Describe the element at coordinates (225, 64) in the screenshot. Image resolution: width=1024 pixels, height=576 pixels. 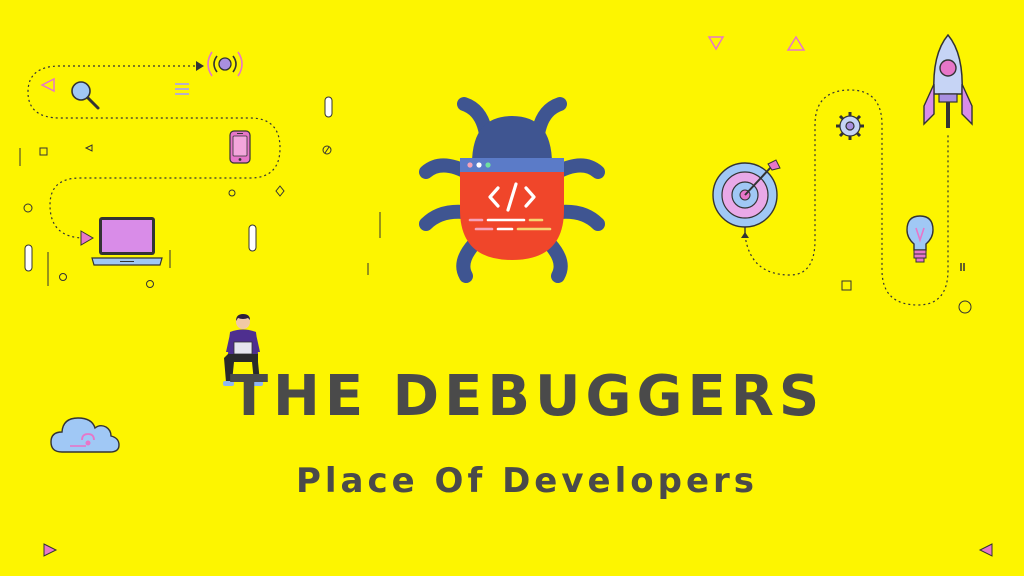
I see `signal-icon` at that location.